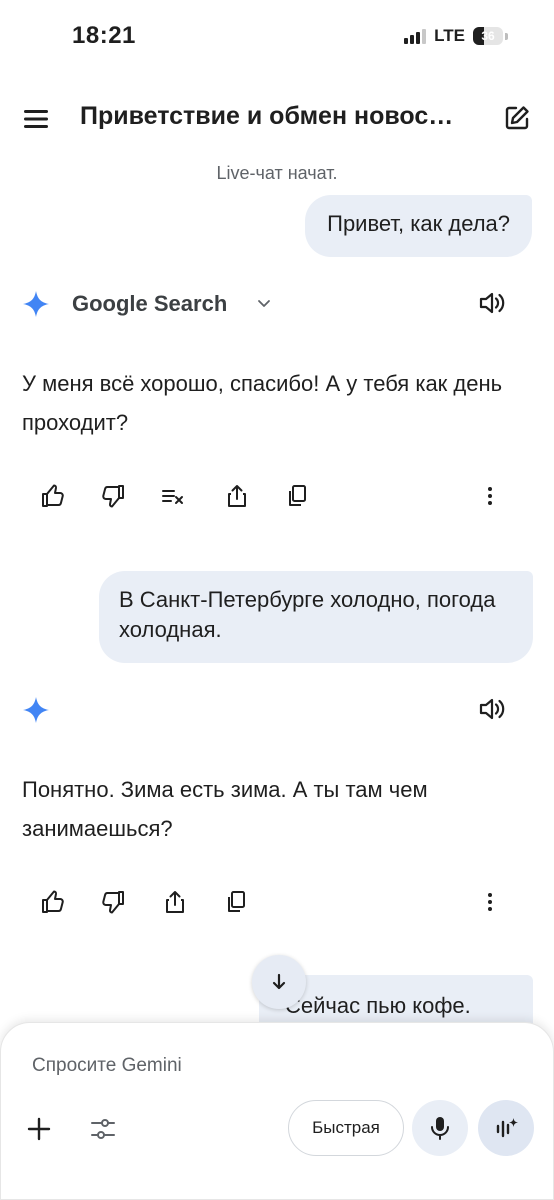 This screenshot has width=554, height=1200. I want to click on tools-icon, so click(103, 1129).